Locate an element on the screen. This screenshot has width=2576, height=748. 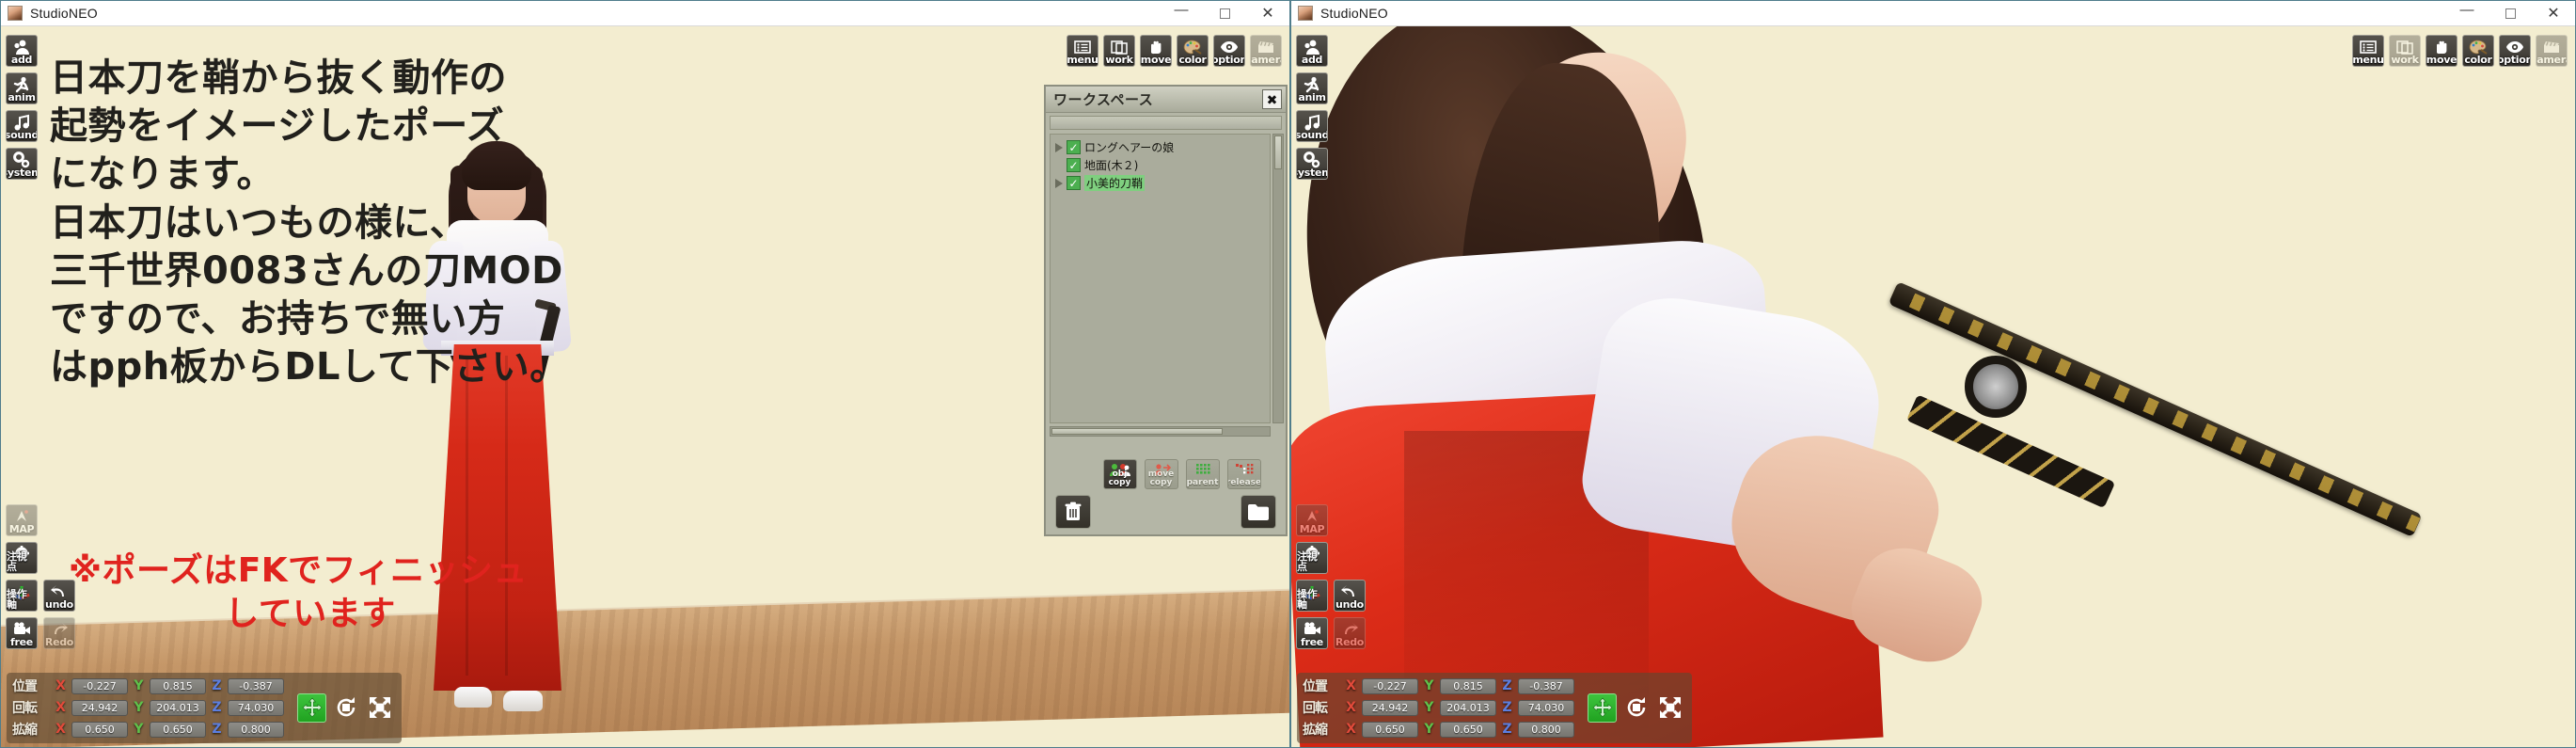
tool-label: camera is located at coordinates (2551, 60).